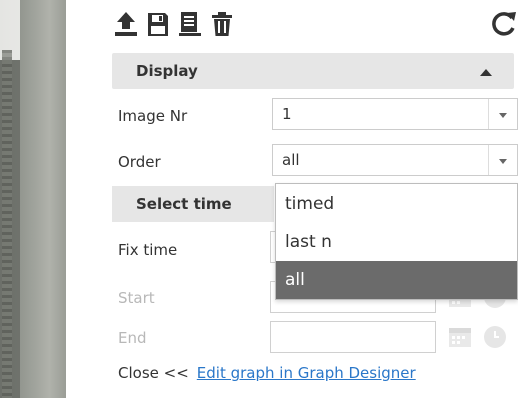 The width and height of the screenshot is (518, 398). What do you see at coordinates (395, 114) in the screenshot?
I see `image-nr-select: 1` at bounding box center [395, 114].